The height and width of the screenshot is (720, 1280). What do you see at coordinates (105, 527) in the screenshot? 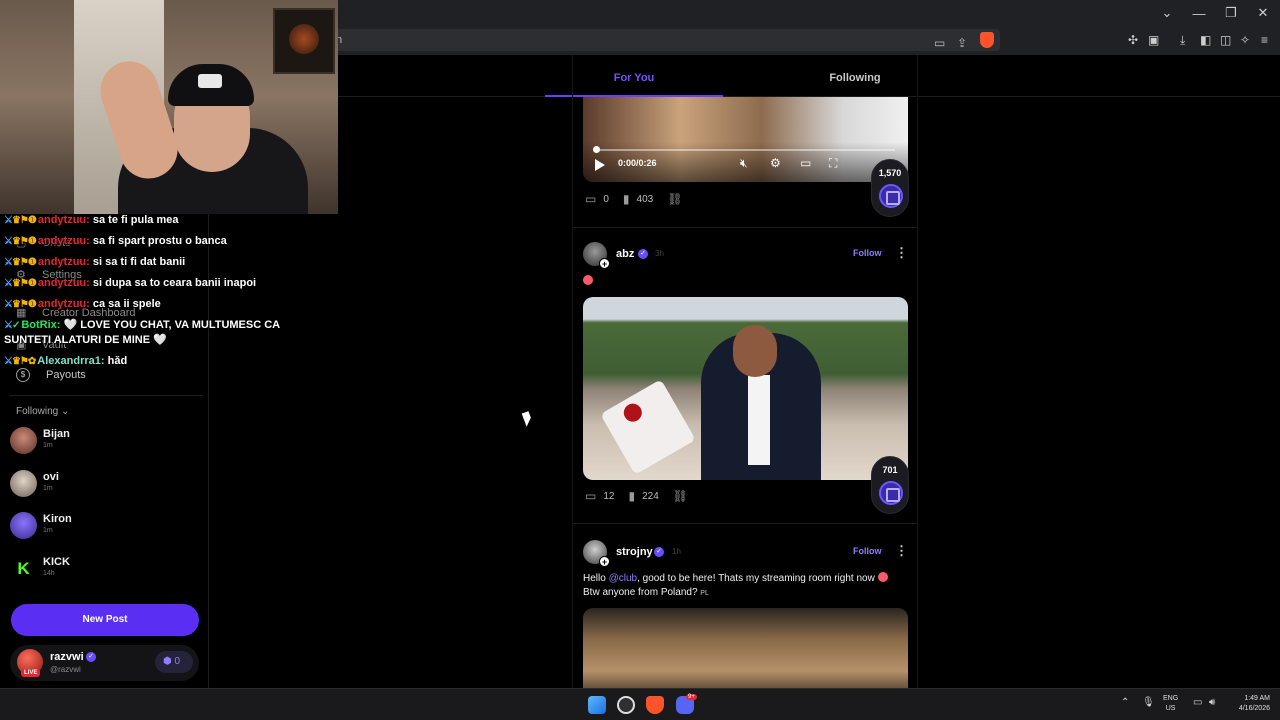
I see `following-item-kiron: Kiron 1m` at bounding box center [105, 527].